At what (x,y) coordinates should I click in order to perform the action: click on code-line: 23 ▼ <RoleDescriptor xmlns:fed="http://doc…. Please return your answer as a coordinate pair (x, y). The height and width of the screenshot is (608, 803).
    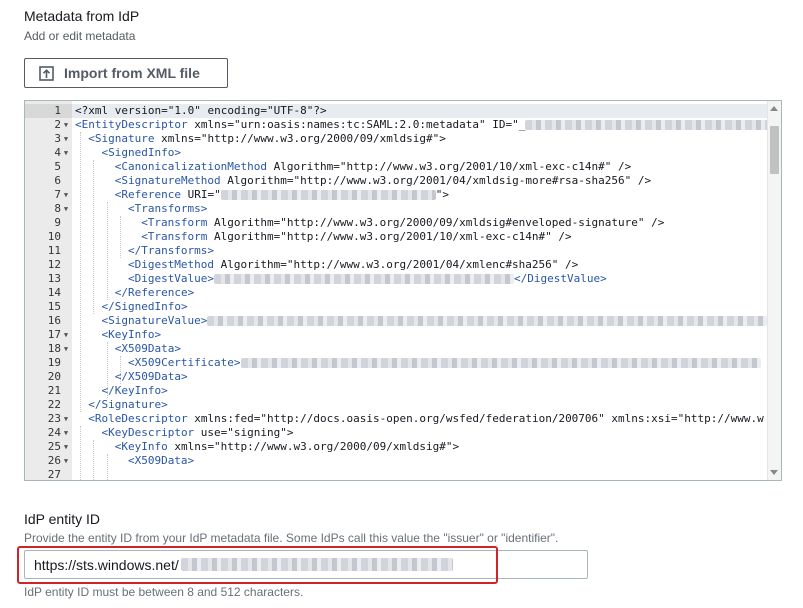
    Looking at the image, I should click on (397, 419).